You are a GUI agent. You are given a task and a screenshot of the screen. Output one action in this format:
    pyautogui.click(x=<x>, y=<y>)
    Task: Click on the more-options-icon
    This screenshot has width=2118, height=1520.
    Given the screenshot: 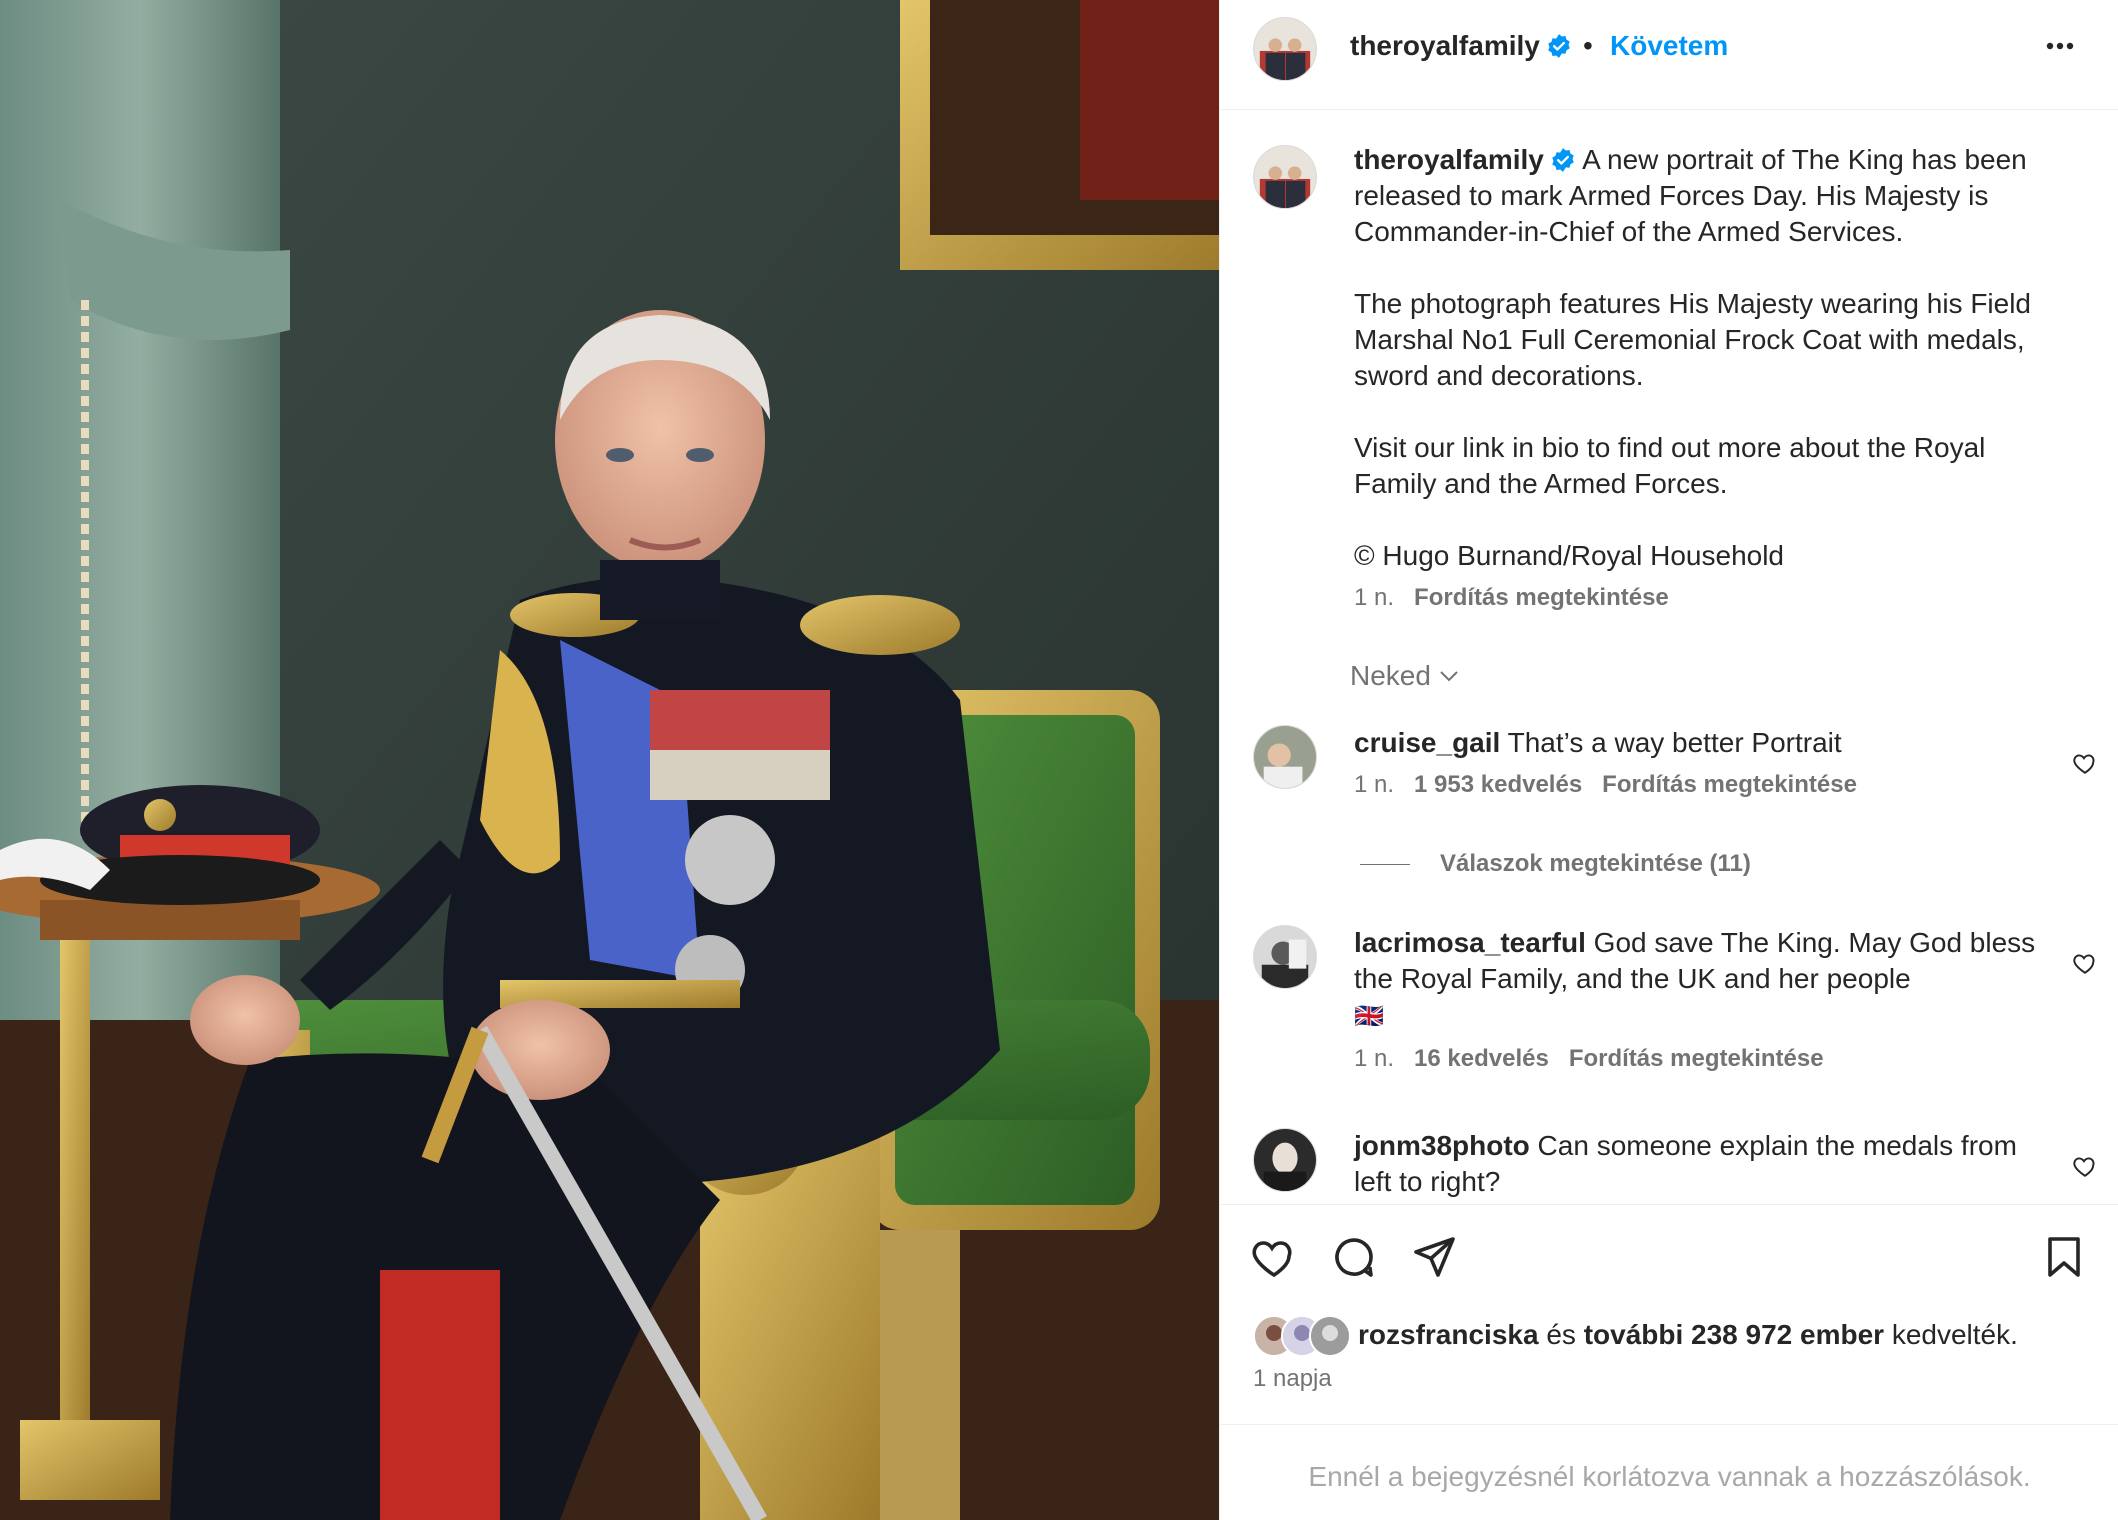 What is the action you would take?
    pyautogui.click(x=2060, y=46)
    